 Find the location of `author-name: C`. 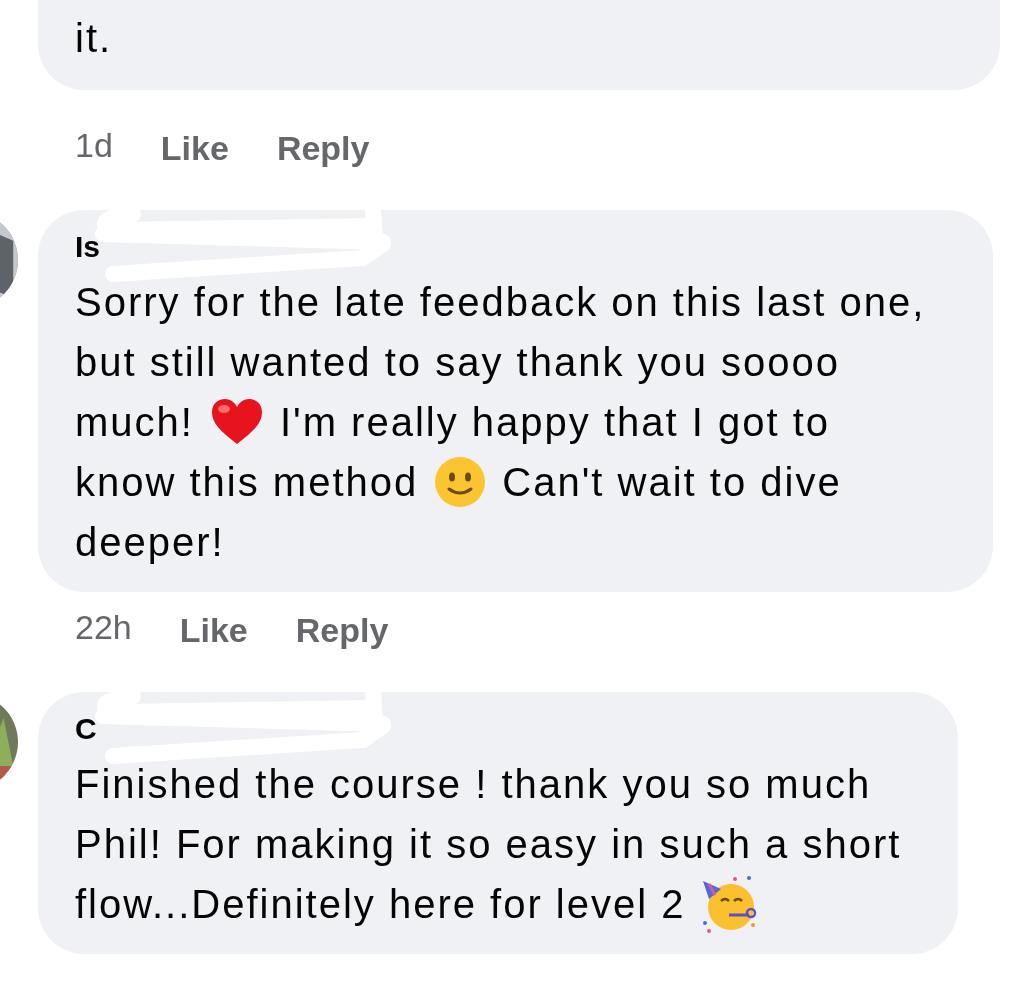

author-name: C is located at coordinates (86, 728).